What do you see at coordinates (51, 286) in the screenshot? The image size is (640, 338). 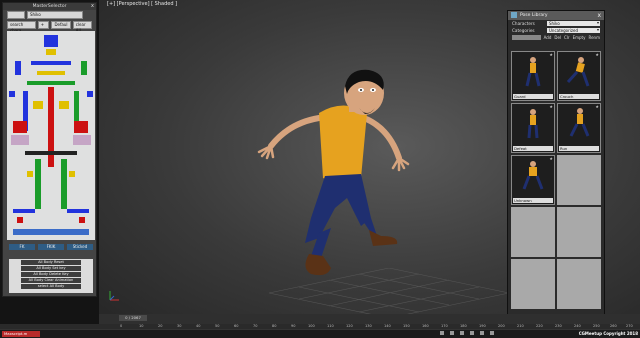 I see `select-all-body-button: select All Body` at bounding box center [51, 286].